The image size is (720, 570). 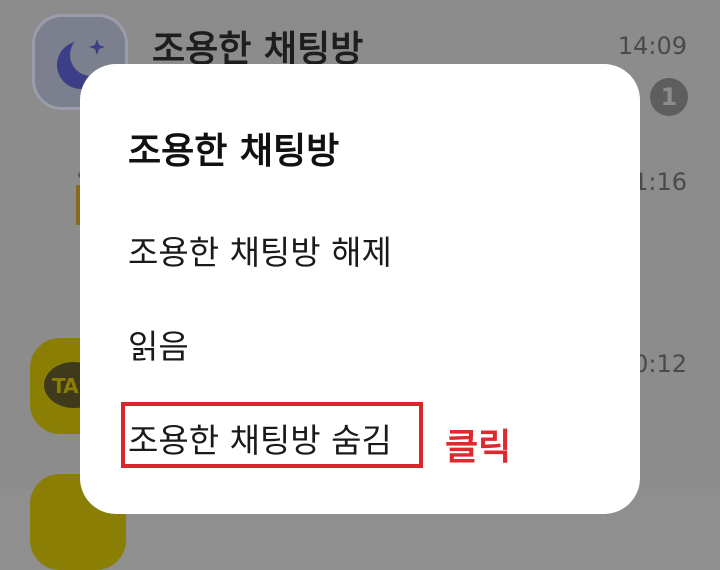 I want to click on dialog-title: 조용한 채팅방, so click(x=234, y=151).